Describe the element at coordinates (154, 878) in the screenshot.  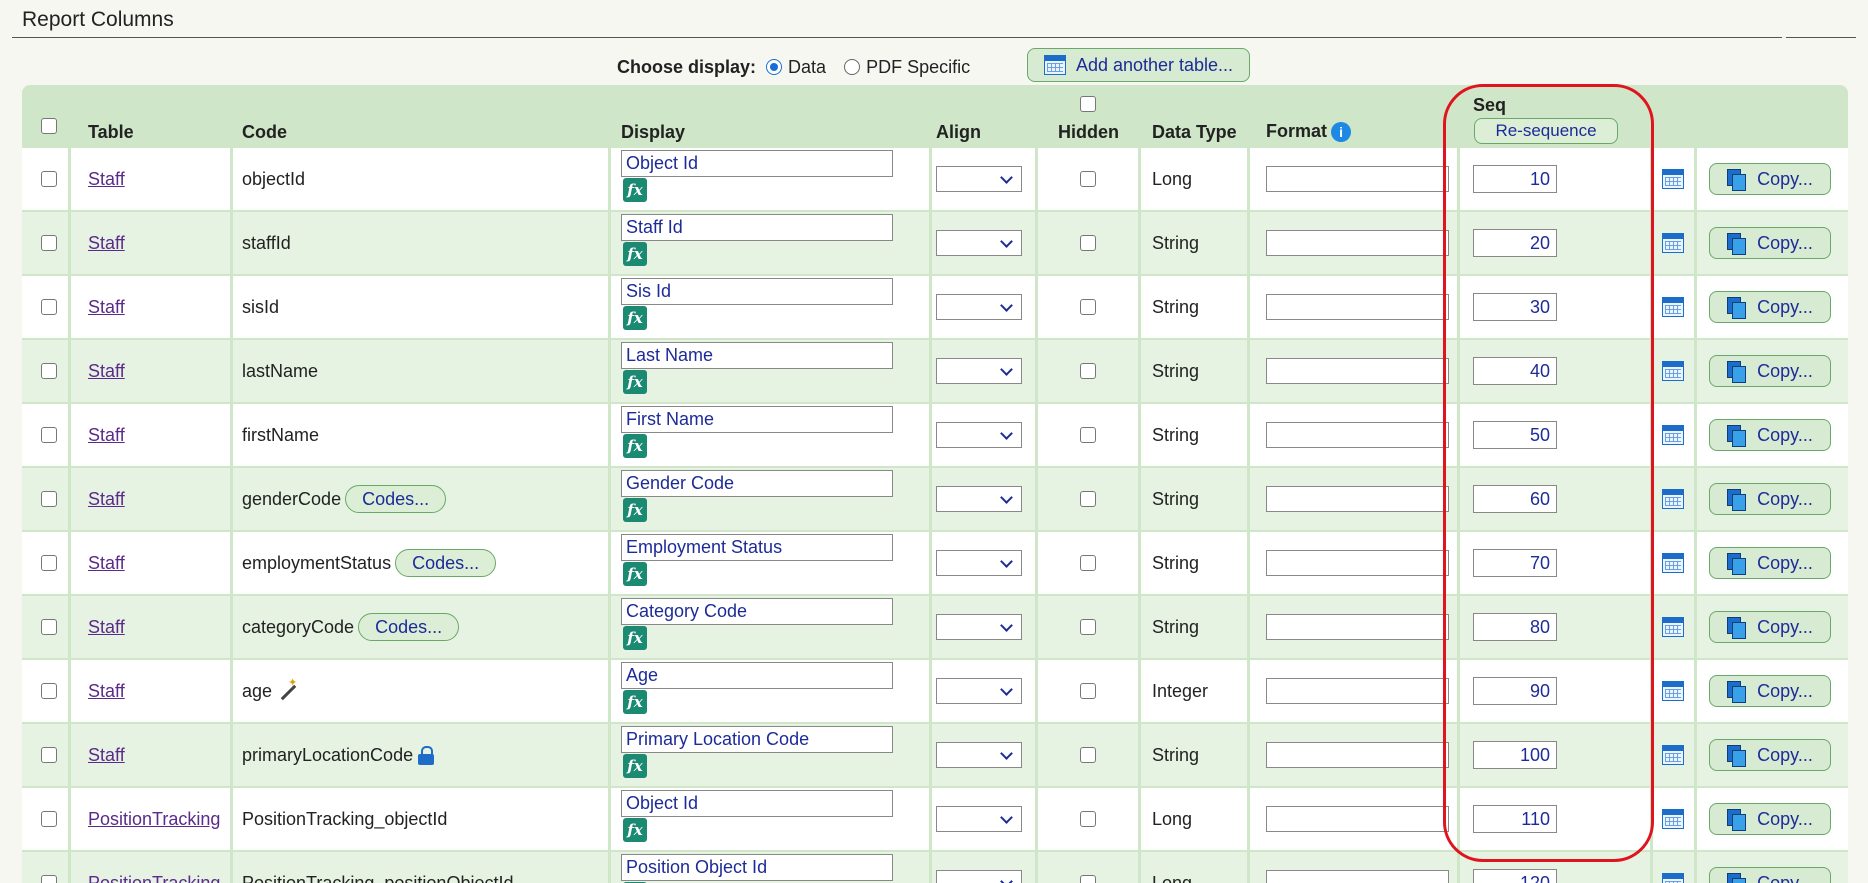
I see `table-link: PositionTracking` at that location.